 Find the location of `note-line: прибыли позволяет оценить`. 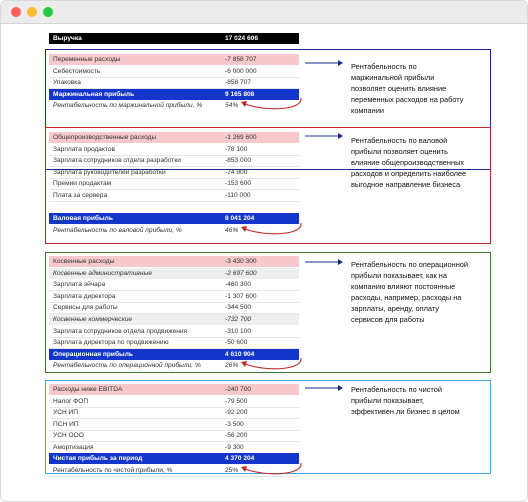

note-line: прибыли позволяет оценить is located at coordinates (399, 151).